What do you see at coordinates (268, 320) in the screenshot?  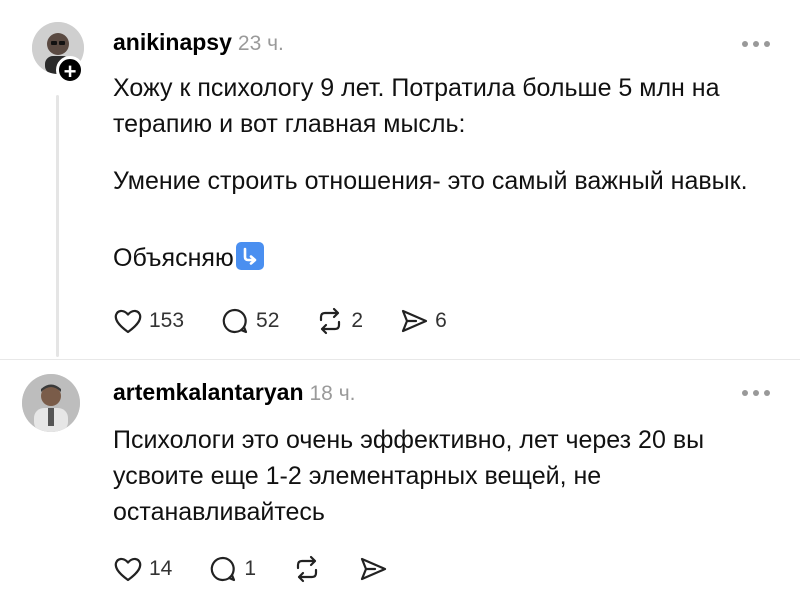 I see `comment-count: 52` at bounding box center [268, 320].